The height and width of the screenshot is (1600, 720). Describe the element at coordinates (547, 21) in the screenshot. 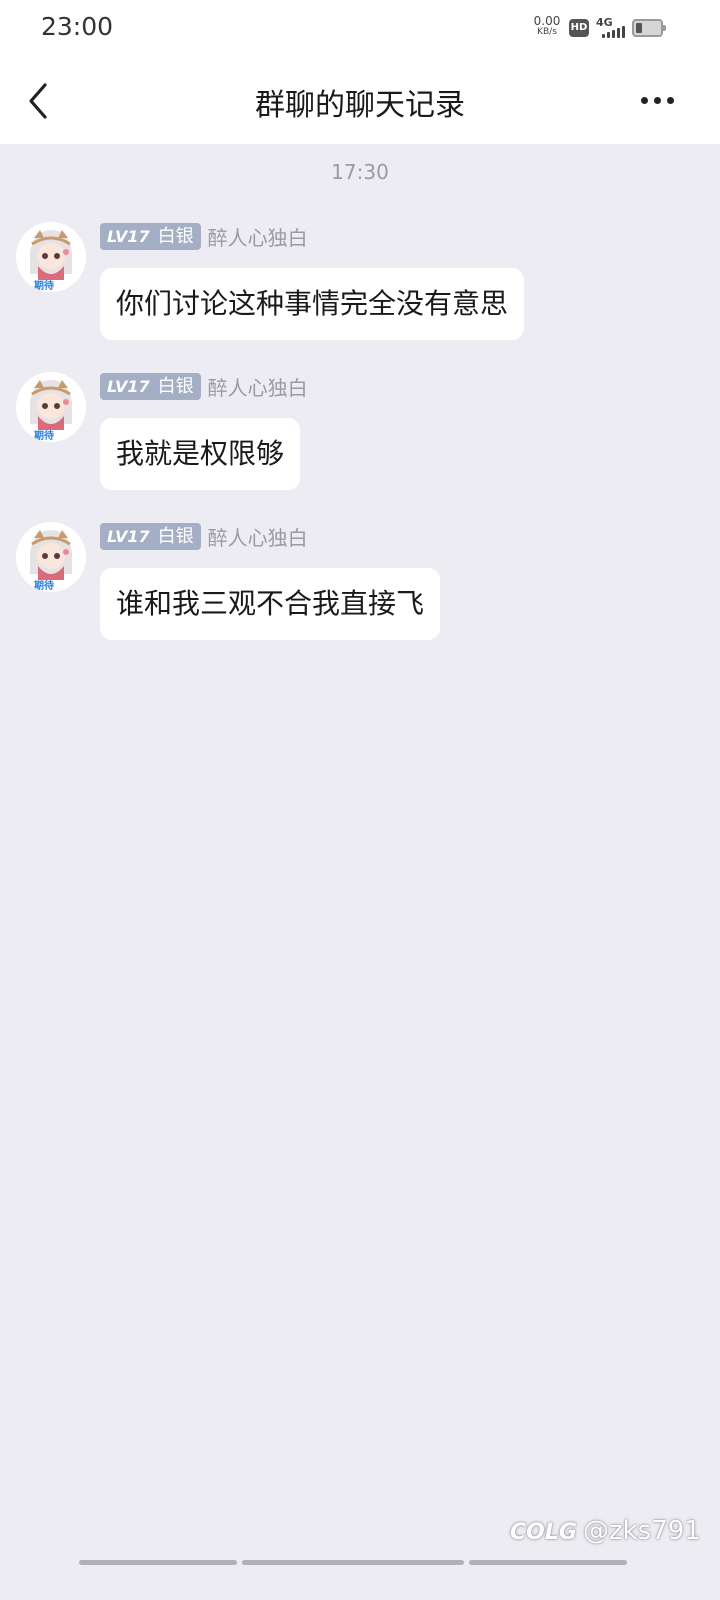

I see `network-speed-value: 0.00` at that location.